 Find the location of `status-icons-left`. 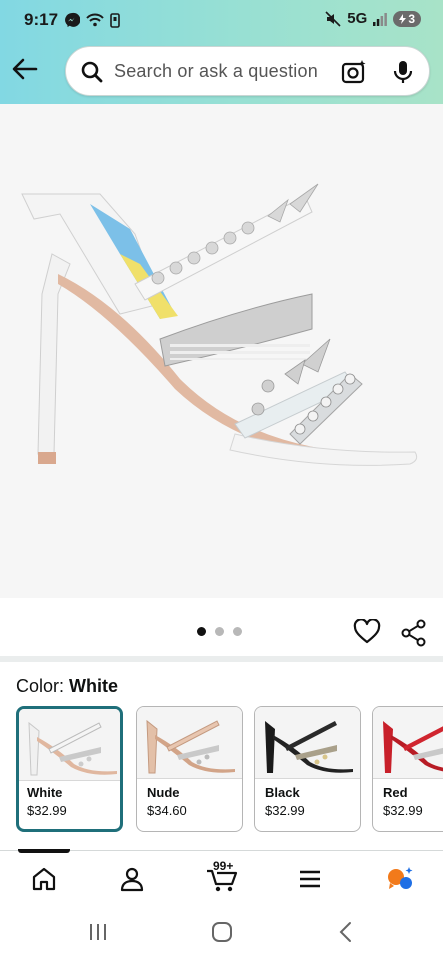

status-icons-left is located at coordinates (92, 20).